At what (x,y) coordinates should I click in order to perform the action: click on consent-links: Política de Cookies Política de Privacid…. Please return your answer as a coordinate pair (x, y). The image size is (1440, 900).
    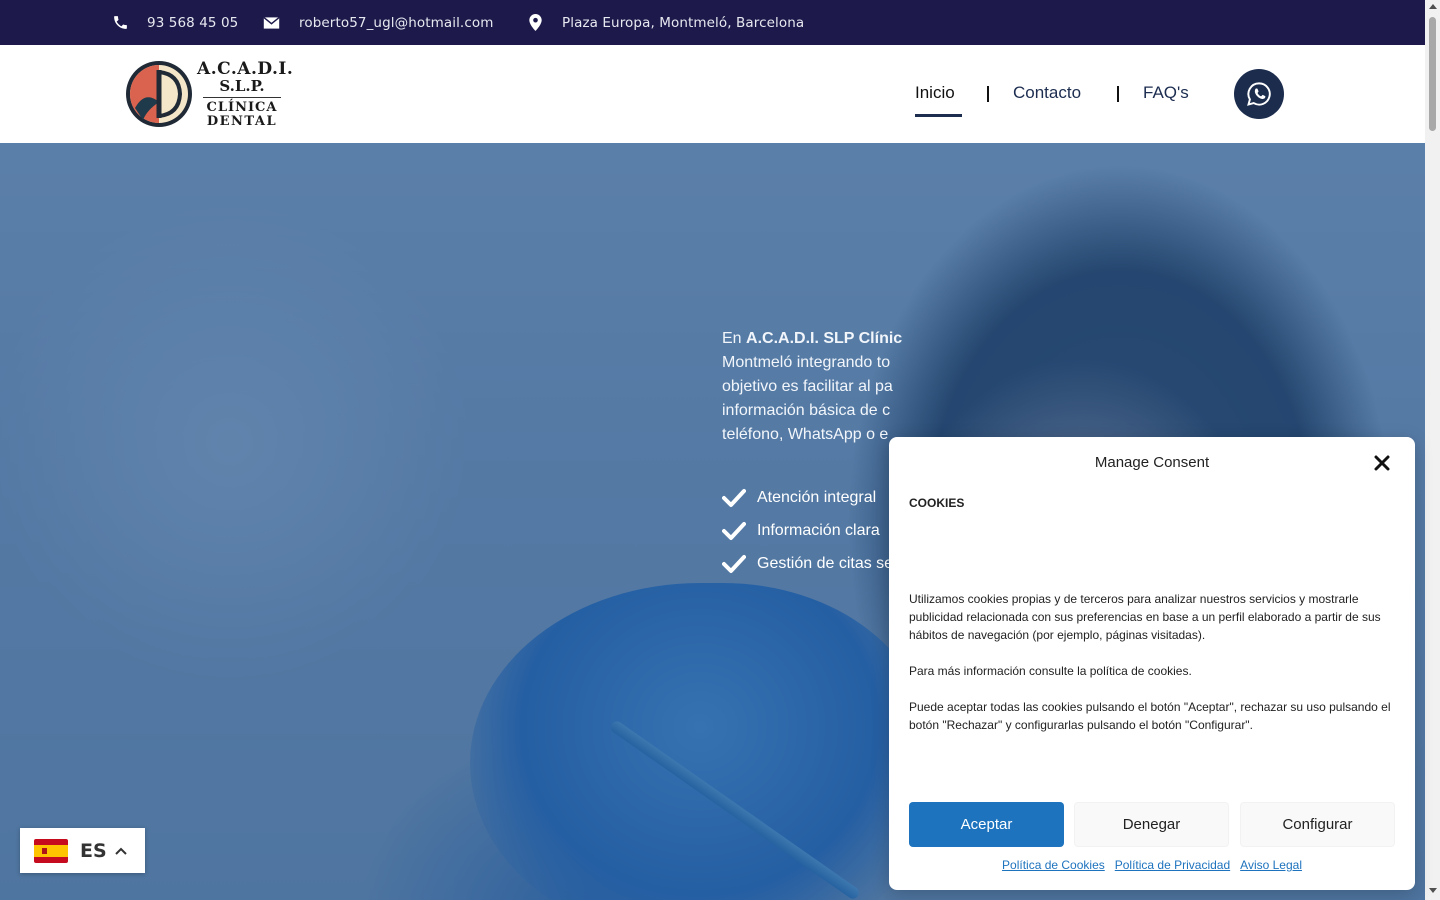
    Looking at the image, I should click on (1152, 865).